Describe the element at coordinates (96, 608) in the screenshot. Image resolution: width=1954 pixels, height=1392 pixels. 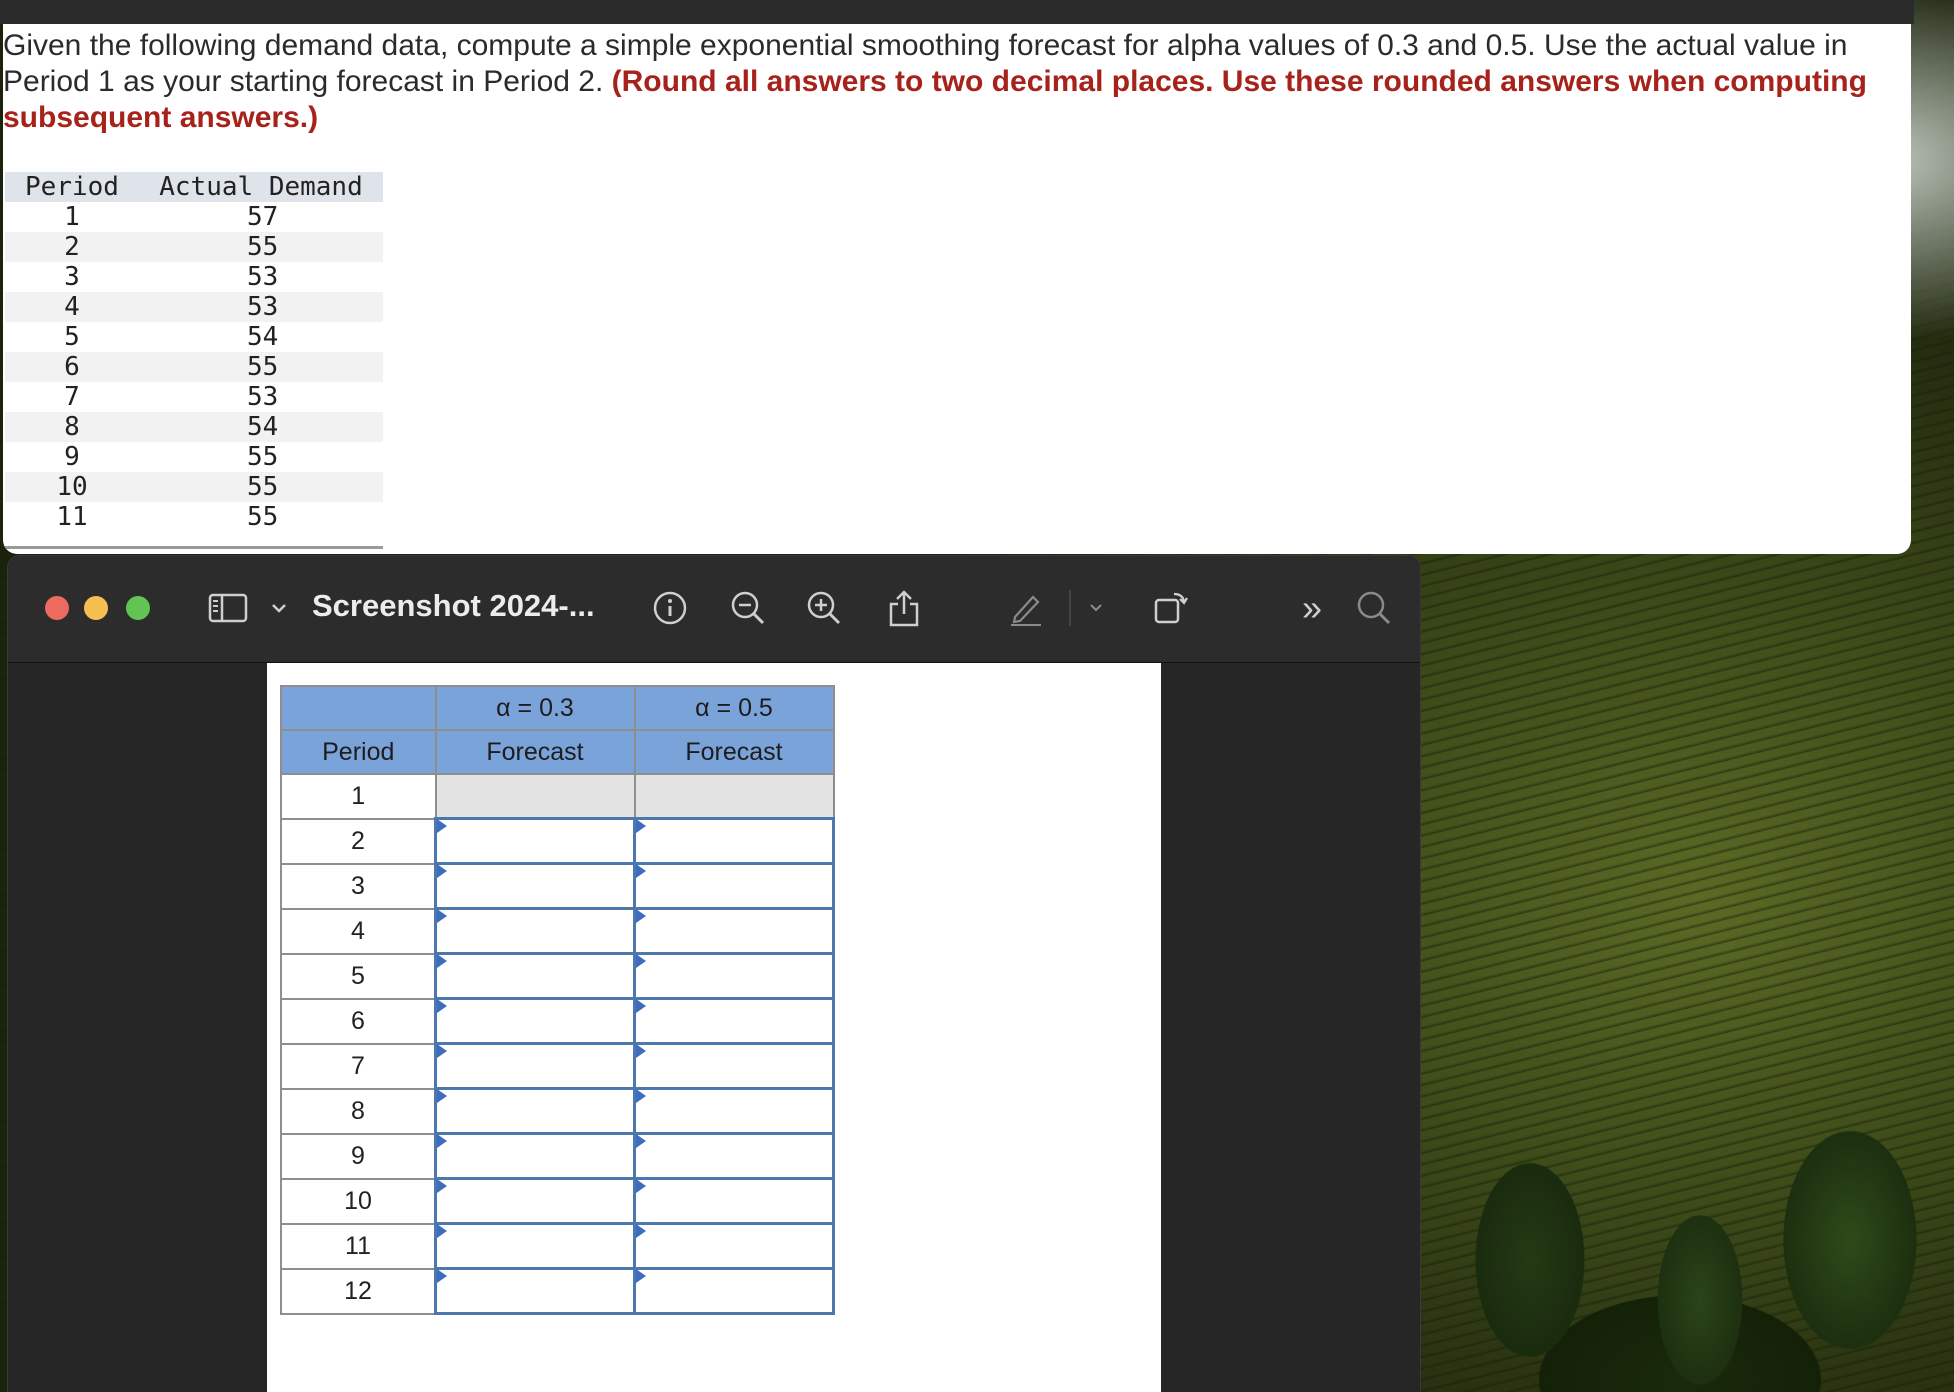
I see `minimize-button` at that location.